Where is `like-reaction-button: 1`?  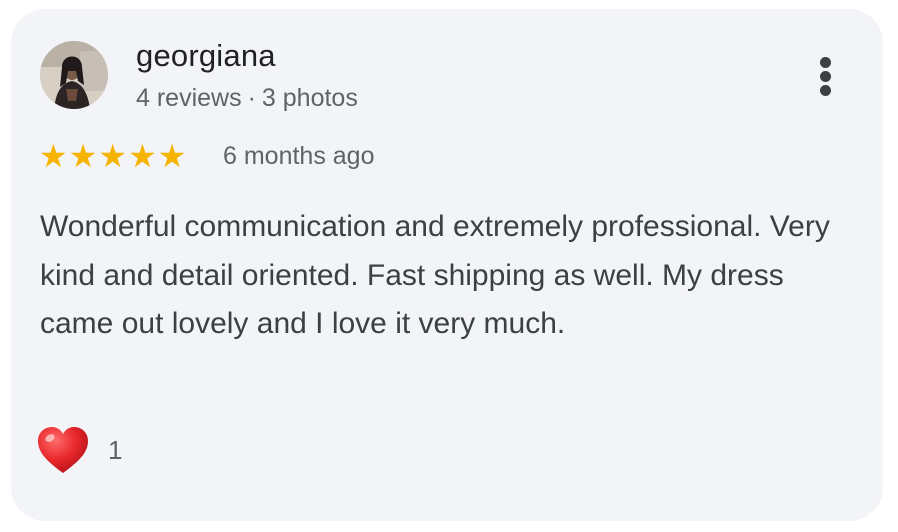 like-reaction-button: 1 is located at coordinates (79, 450).